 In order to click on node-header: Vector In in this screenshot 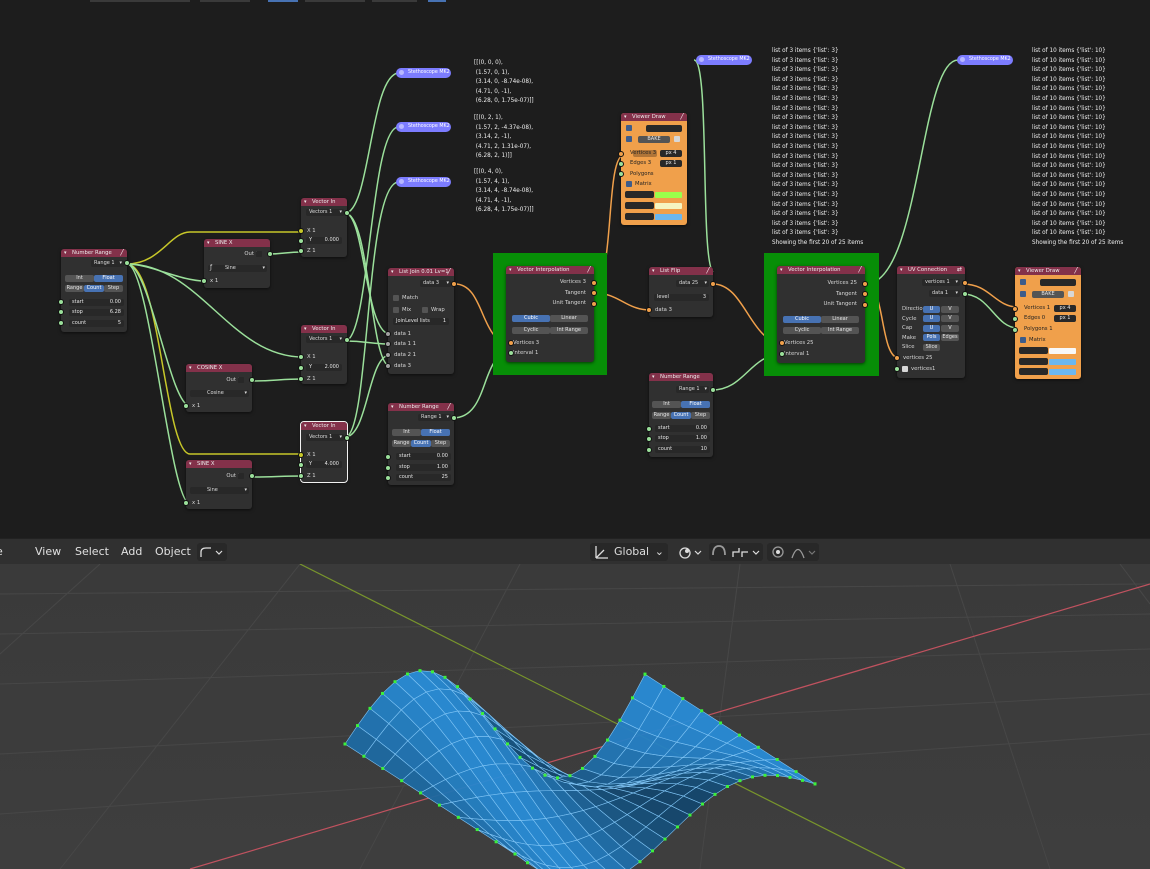, I will do `click(324, 426)`.